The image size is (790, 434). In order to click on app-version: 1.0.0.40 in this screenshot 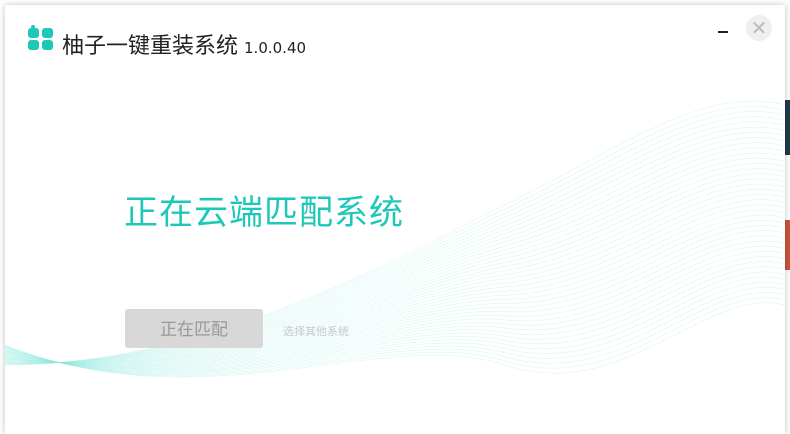, I will do `click(275, 48)`.